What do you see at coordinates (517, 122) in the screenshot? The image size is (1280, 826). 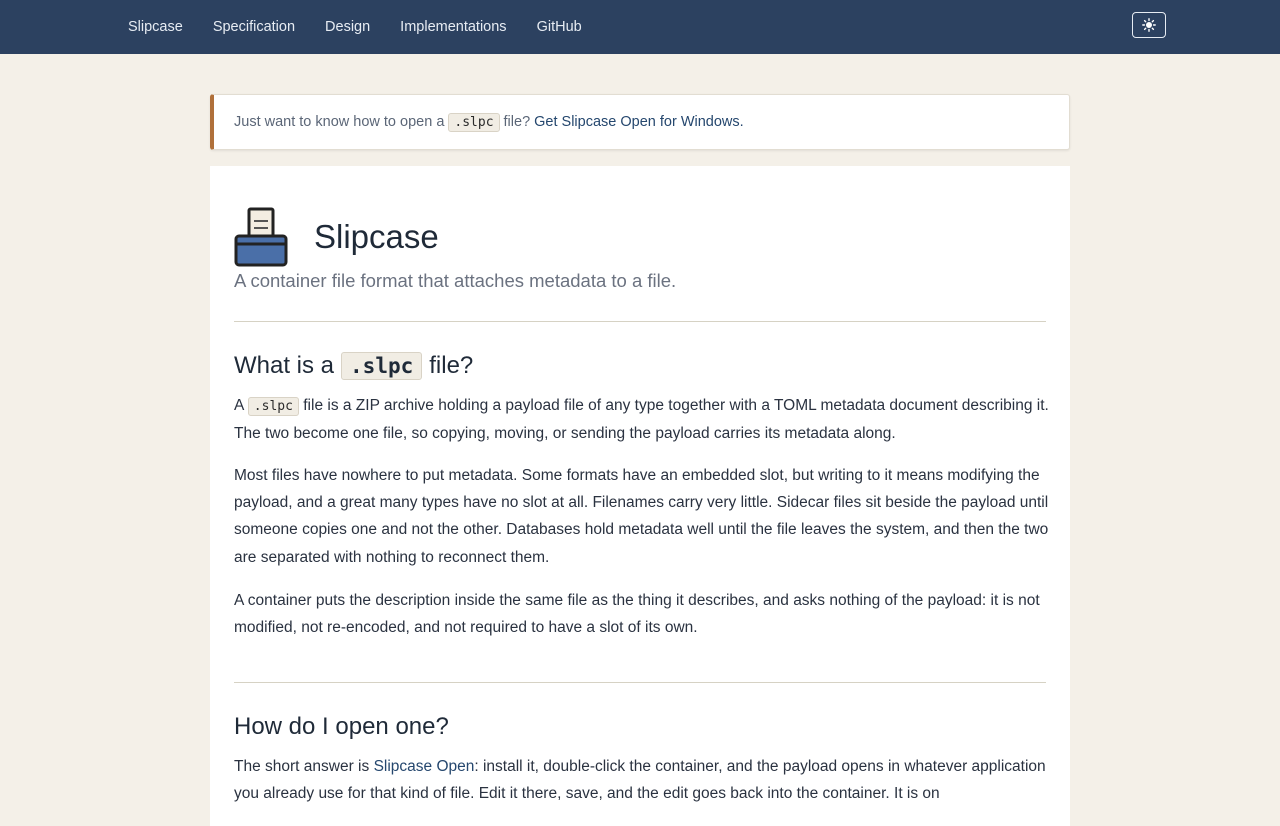 I see `notice-text-after: file?` at bounding box center [517, 122].